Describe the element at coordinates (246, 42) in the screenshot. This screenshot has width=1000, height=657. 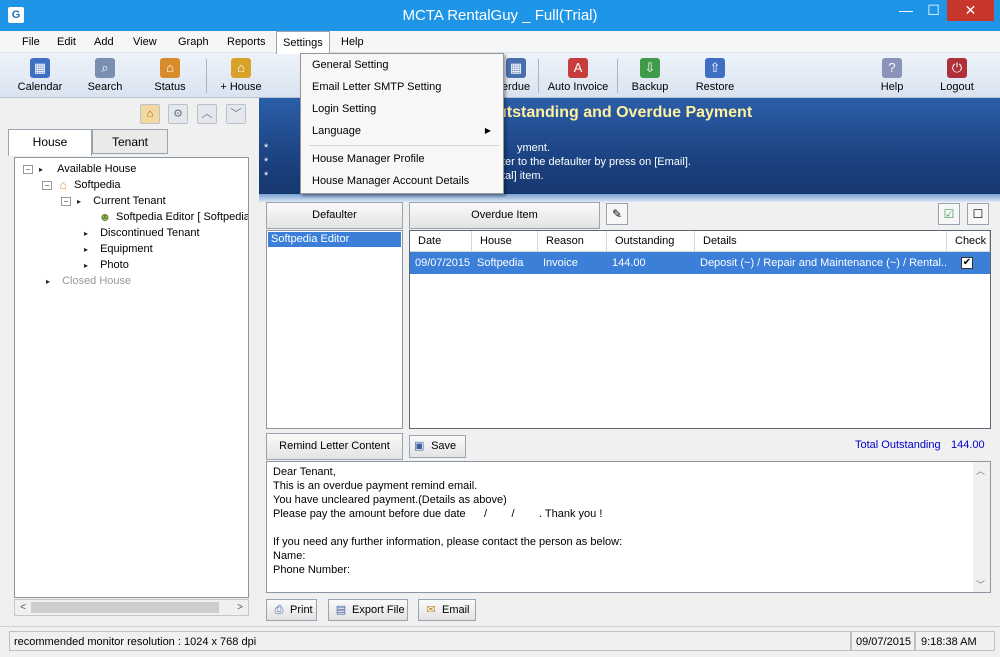
I see `menu-reports: Reports` at that location.